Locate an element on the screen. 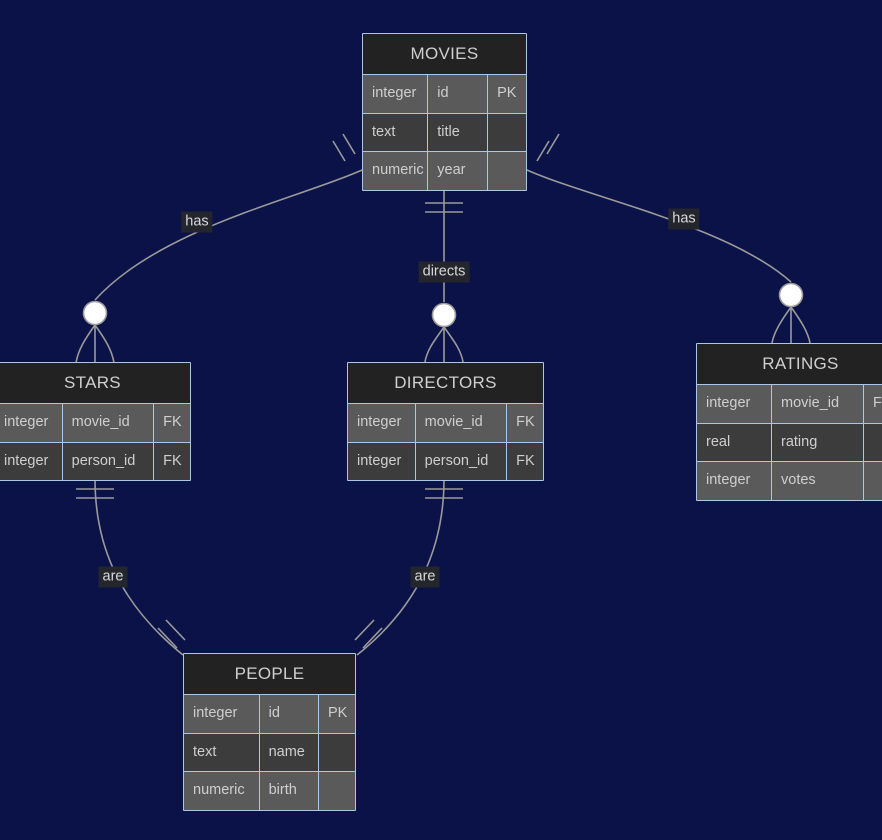  edge-movies-stars is located at coordinates (228, 235).